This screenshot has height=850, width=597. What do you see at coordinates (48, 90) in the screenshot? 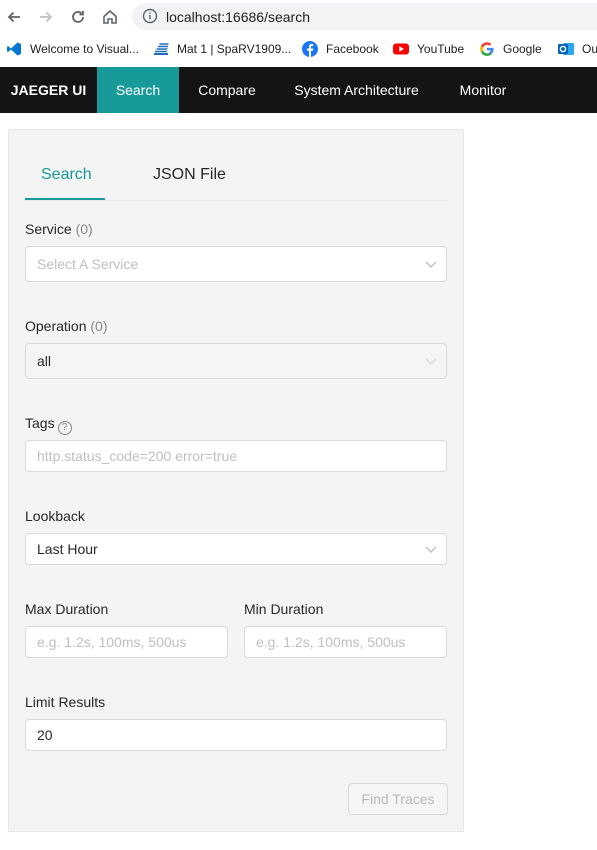
I see `brand-logo: JAEGER UI` at bounding box center [48, 90].